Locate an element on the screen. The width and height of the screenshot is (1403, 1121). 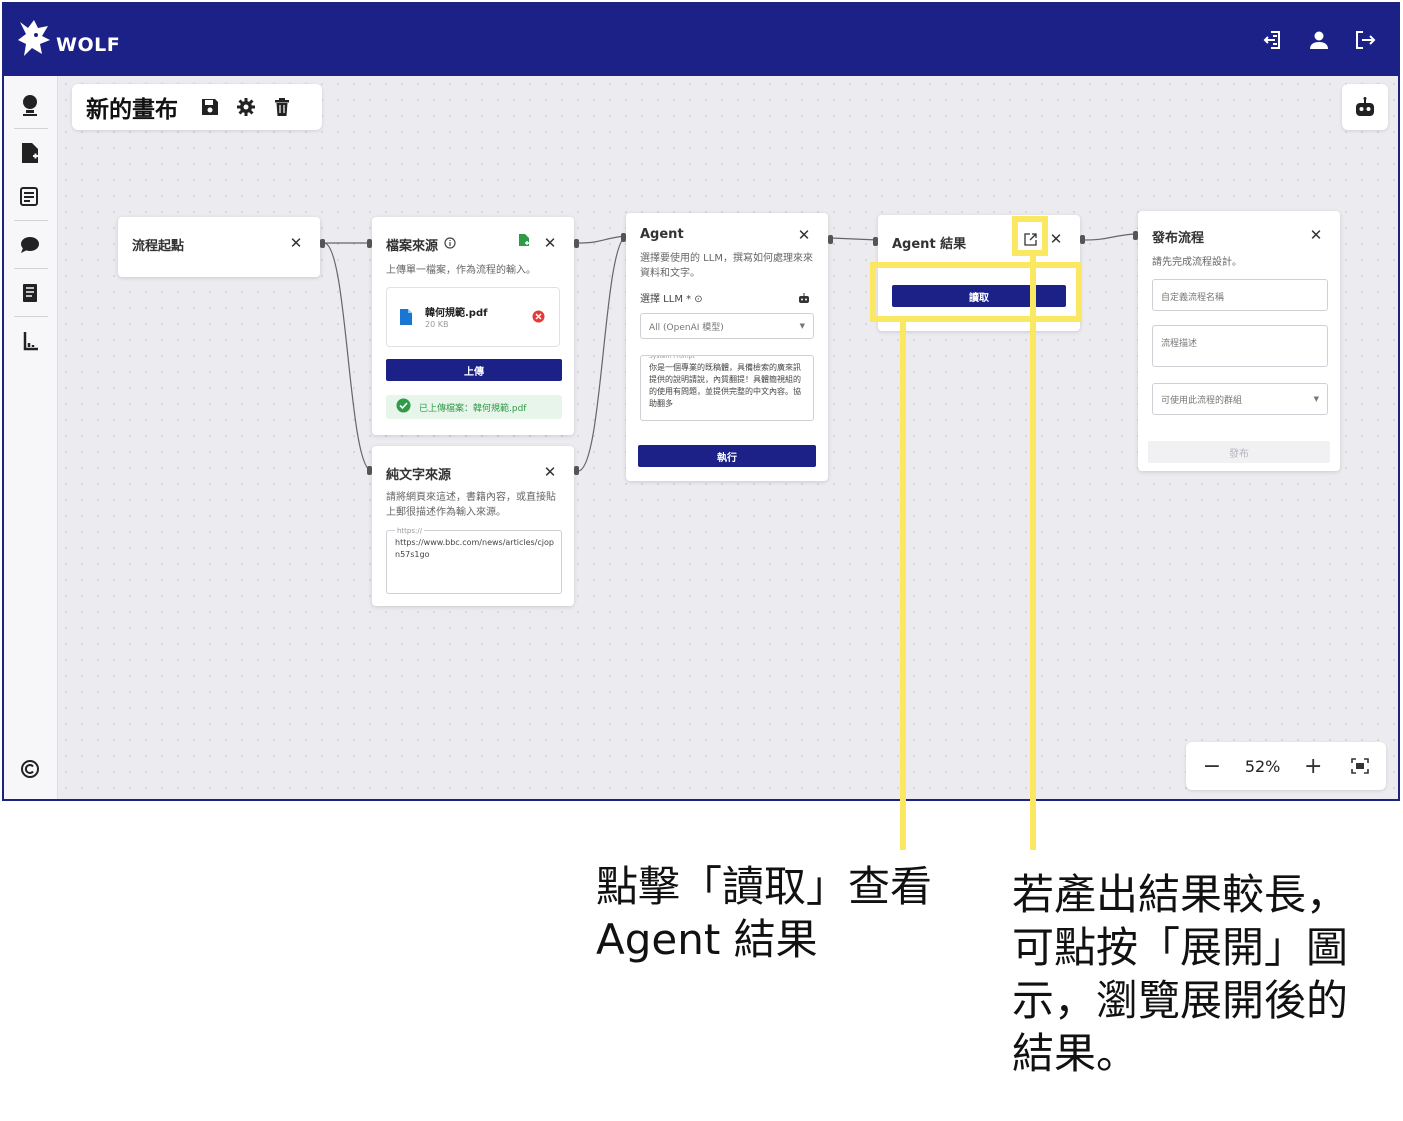
textarea-label: https:// is located at coordinates (410, 531).